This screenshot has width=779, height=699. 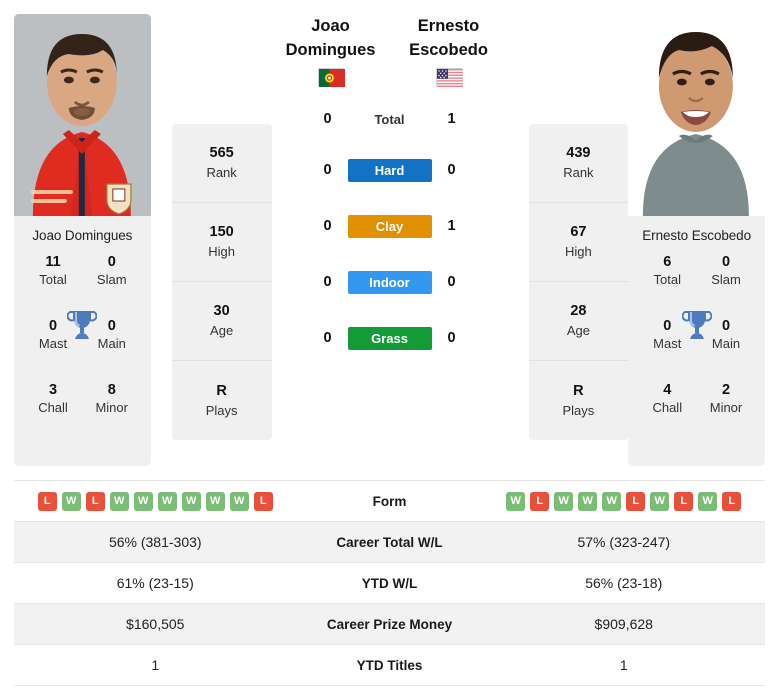 I want to click on right-total-label: Total, so click(x=667, y=279).